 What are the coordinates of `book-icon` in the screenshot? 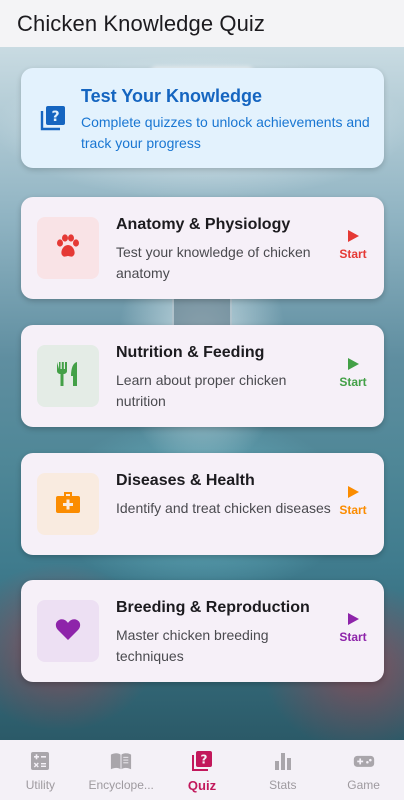 It's located at (121, 761).